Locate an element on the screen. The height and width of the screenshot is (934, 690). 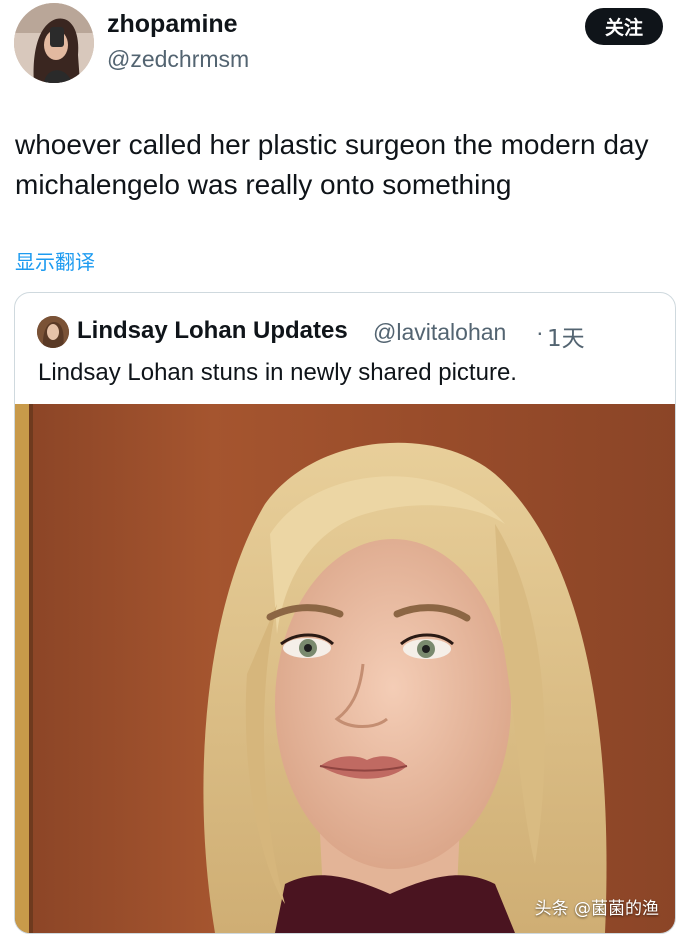
show-translation-link: 显示翻译 is located at coordinates (55, 260).